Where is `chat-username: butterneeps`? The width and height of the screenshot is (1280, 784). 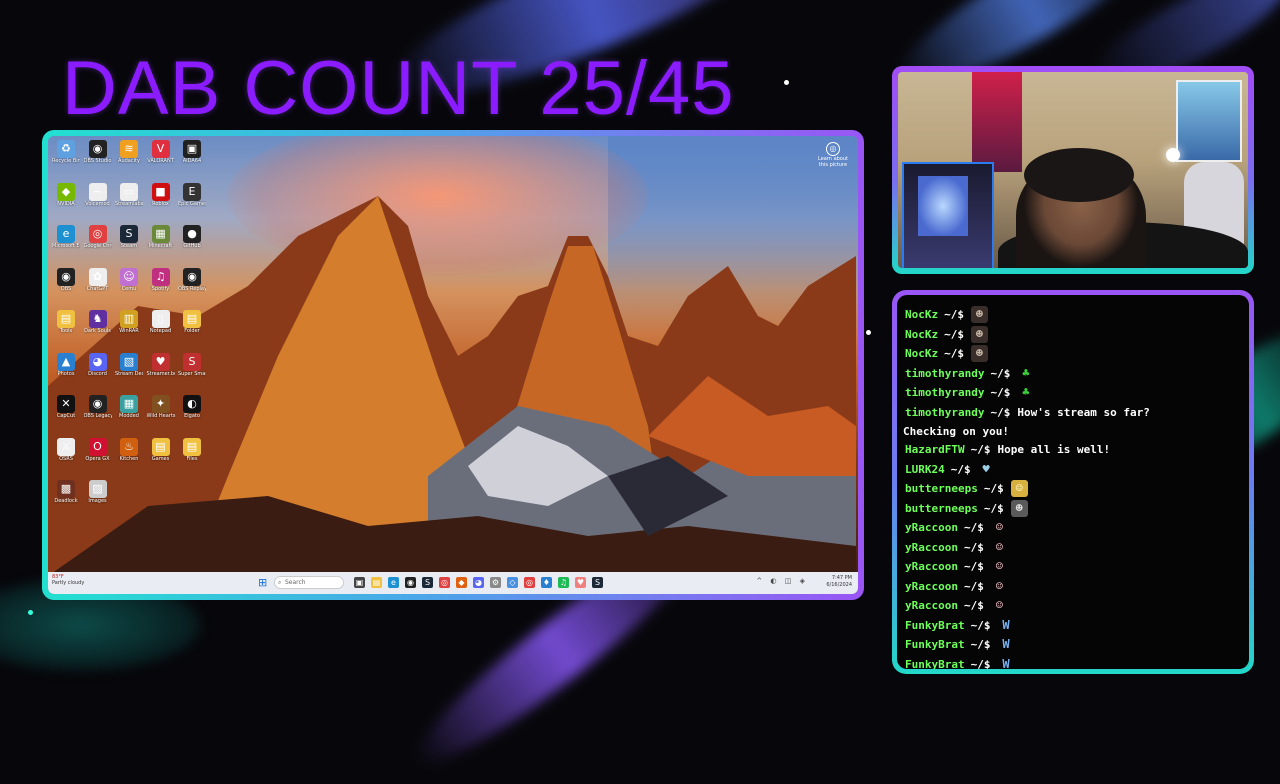 chat-username: butterneeps is located at coordinates (941, 488).